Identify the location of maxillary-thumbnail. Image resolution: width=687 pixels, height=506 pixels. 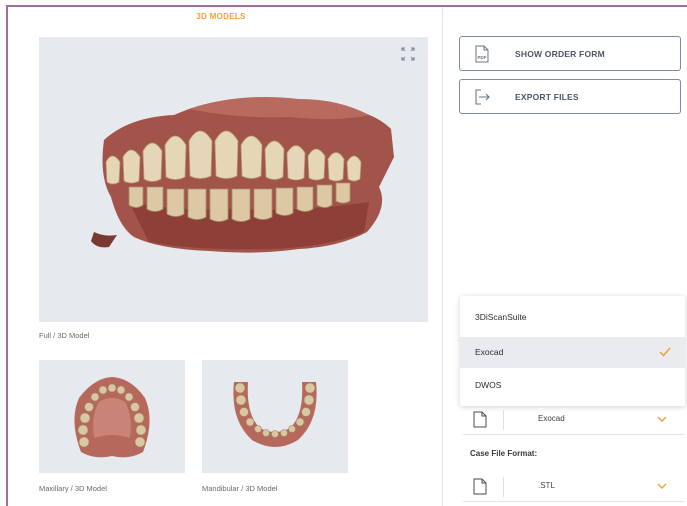
(112, 416).